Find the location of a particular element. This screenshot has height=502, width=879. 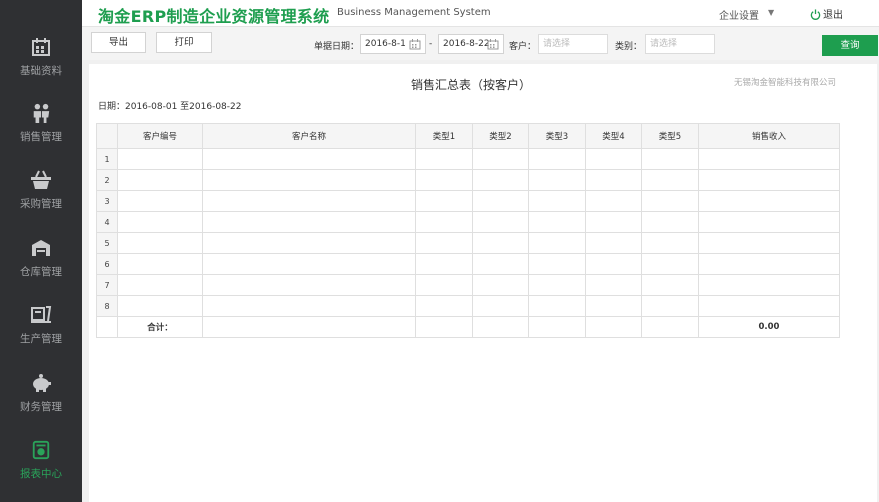

sidebar-item-production: 生产管理 is located at coordinates (41, 335).